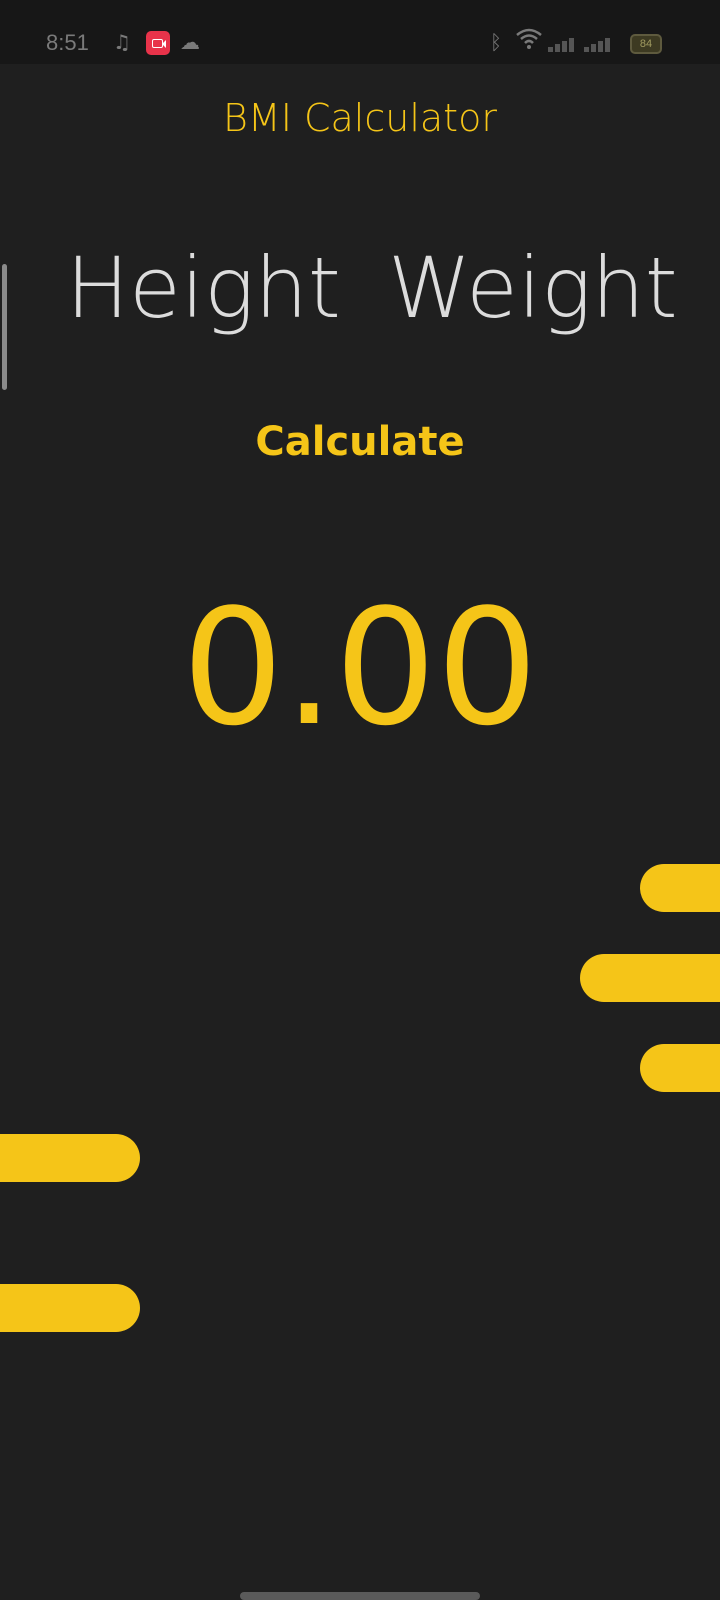 This screenshot has height=1600, width=720. What do you see at coordinates (360, 1596) in the screenshot?
I see `home-indicator` at bounding box center [360, 1596].